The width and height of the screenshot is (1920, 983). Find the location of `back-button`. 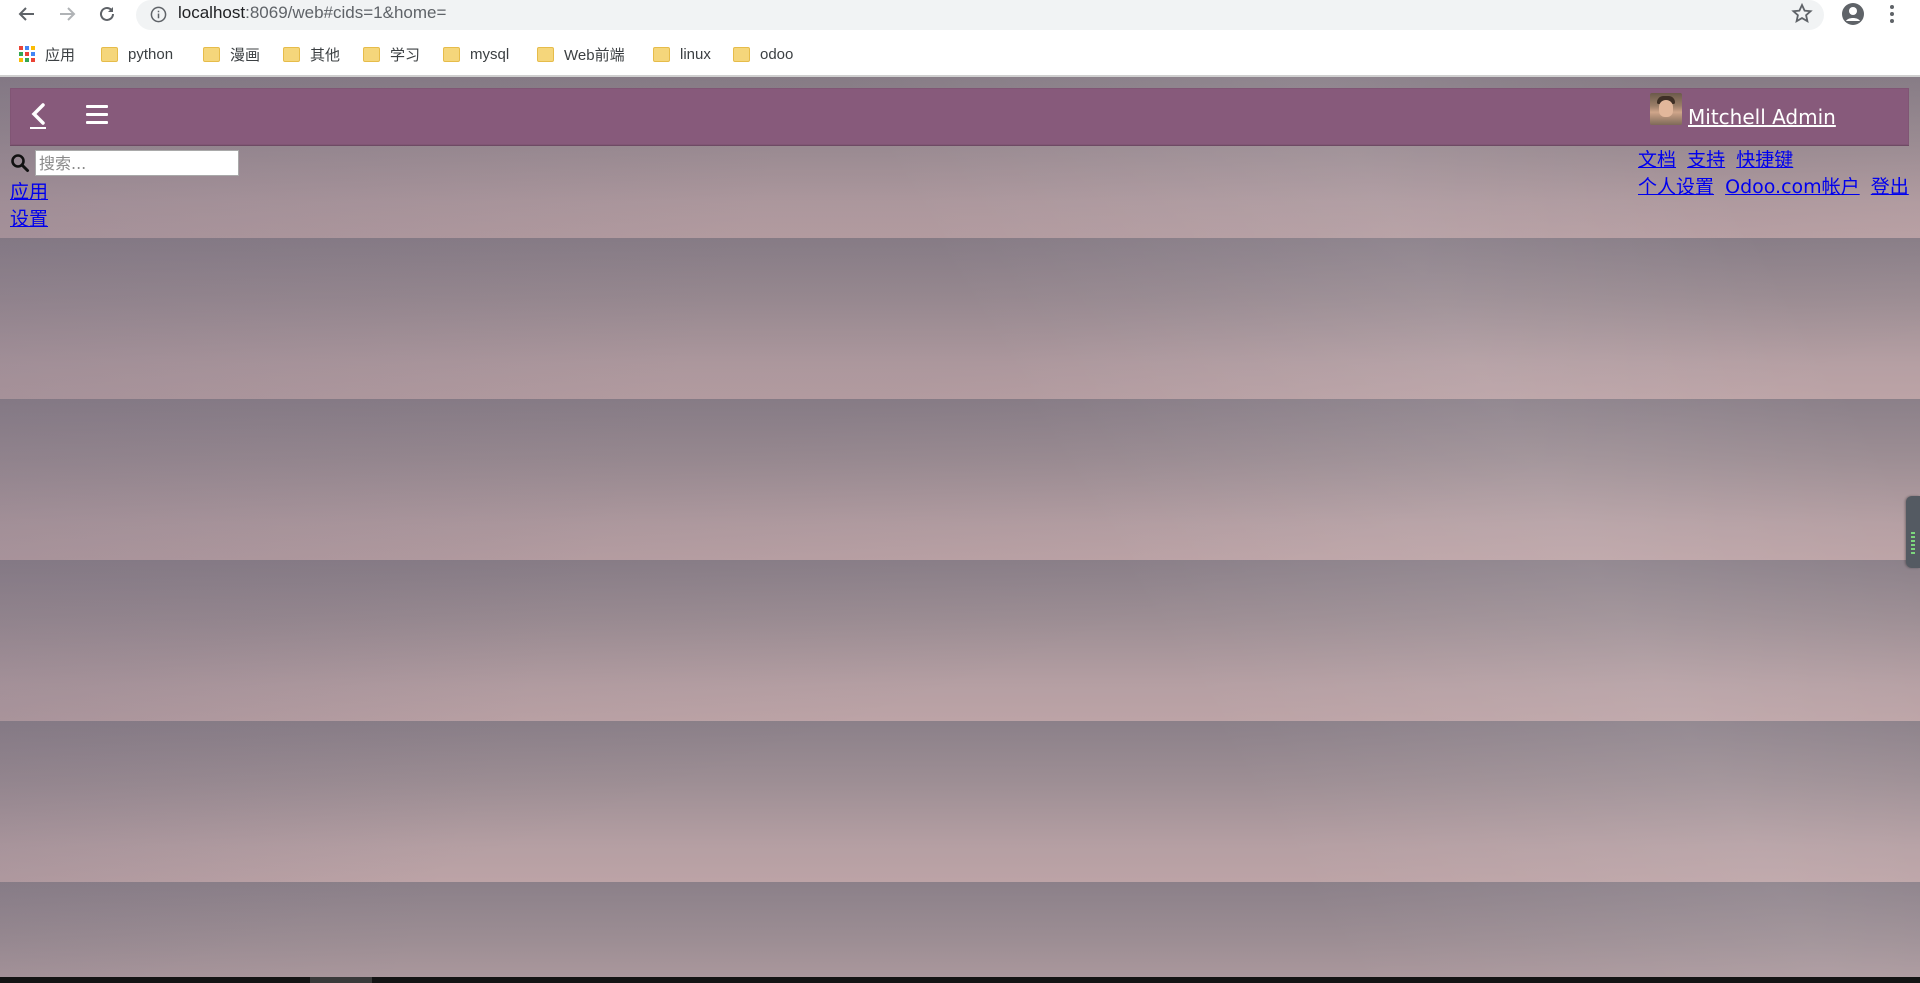

back-button is located at coordinates (39, 116).